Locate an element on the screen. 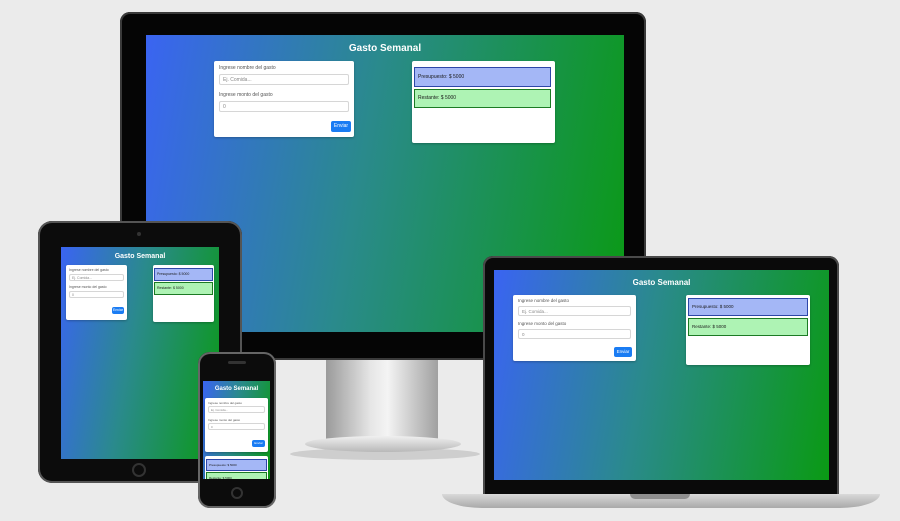 Image resolution: width=900 pixels, height=521 pixels. tablet-camera is located at coordinates (139, 234).